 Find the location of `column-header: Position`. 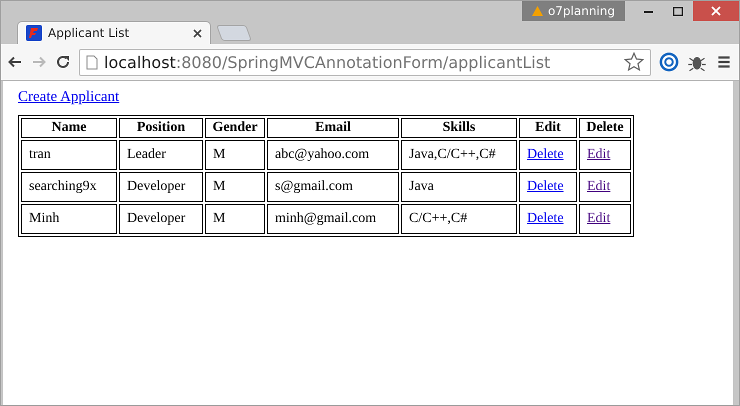

column-header: Position is located at coordinates (161, 128).